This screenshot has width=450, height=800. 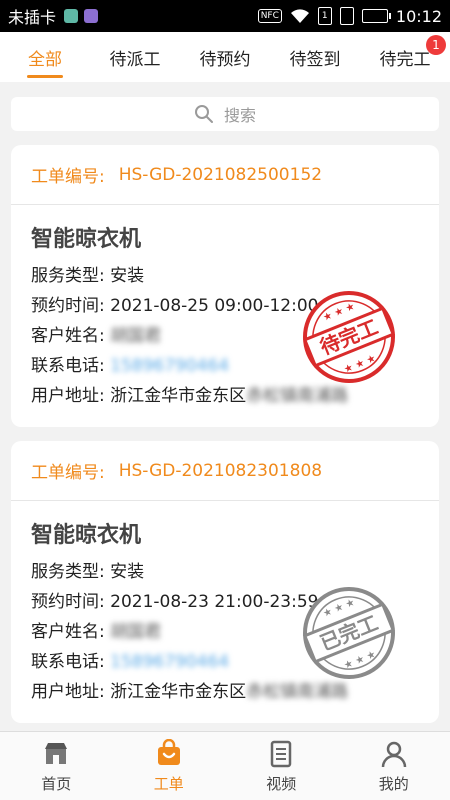 I want to click on nav-label: 我的, so click(x=393, y=783).